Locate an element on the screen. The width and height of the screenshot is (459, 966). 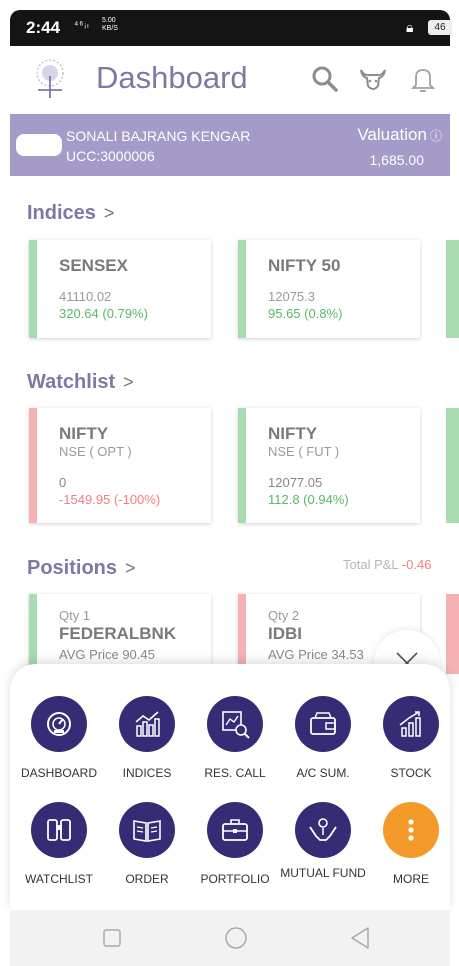
index-card-peek is located at coordinates (452, 289).